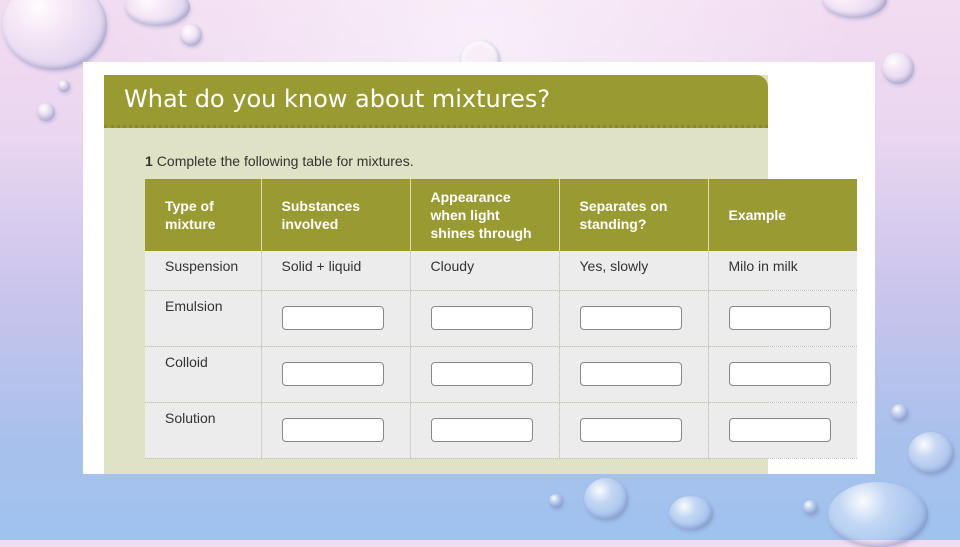 The width and height of the screenshot is (960, 547). What do you see at coordinates (337, 99) in the screenshot?
I see `page-title: What do you know about mixtures?` at bounding box center [337, 99].